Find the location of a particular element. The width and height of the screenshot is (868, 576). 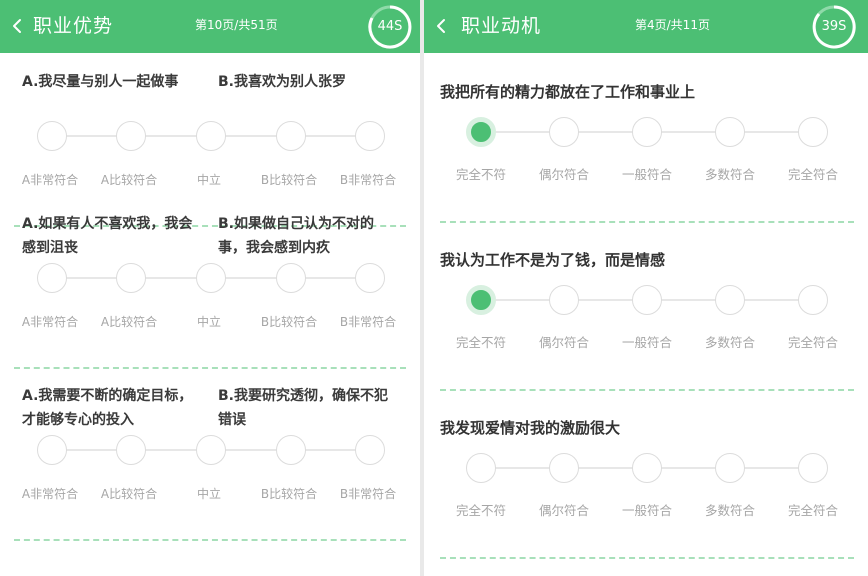

left-timer-text: 44S is located at coordinates (390, 26).